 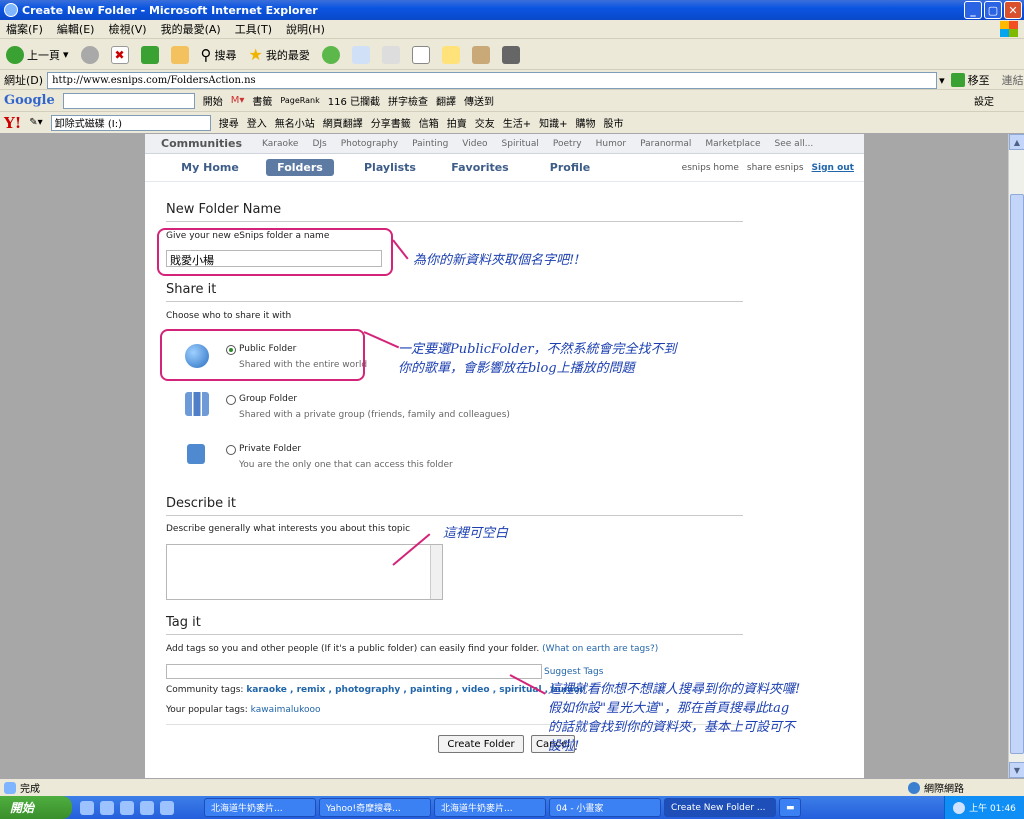 I want to click on tab-folders: Folders, so click(x=300, y=167).